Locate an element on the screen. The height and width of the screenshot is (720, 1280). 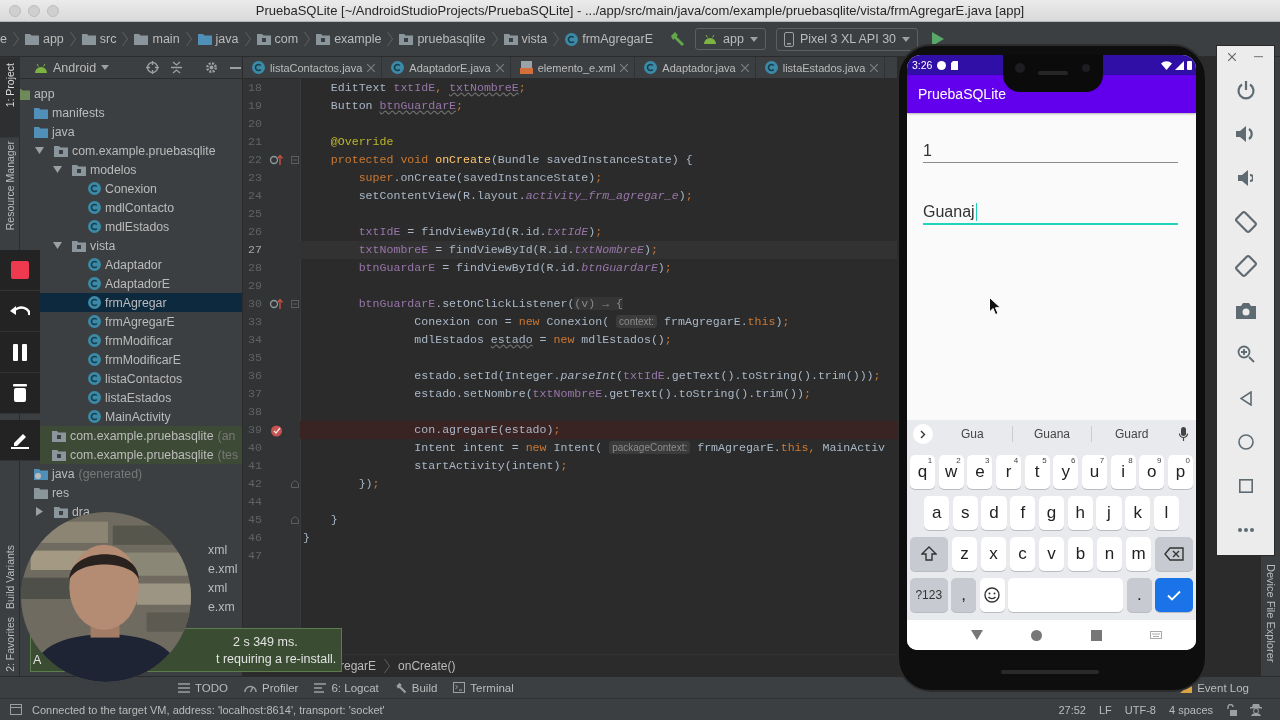
run-icon is located at coordinates (938, 39).